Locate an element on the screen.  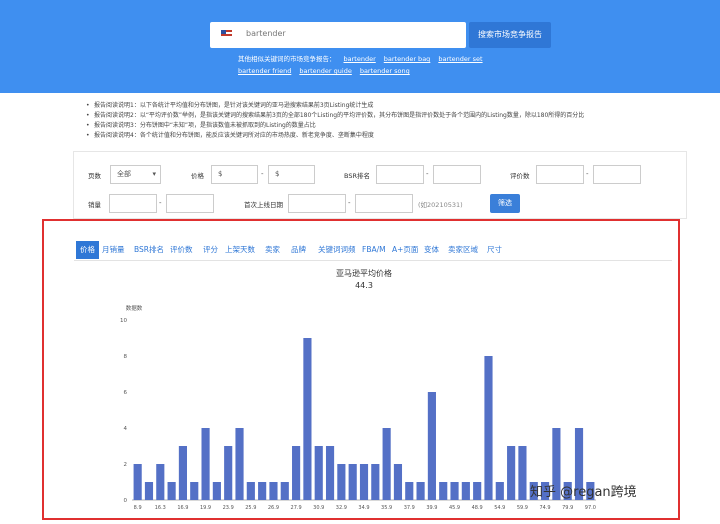
x-tick-label: 34.9 is located at coordinates (363, 508).